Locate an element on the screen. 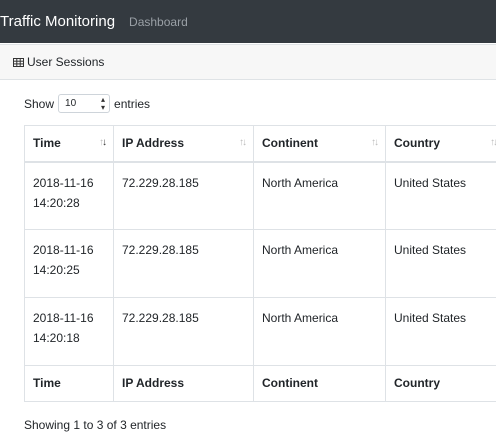  column-label: IP Address is located at coordinates (153, 143).